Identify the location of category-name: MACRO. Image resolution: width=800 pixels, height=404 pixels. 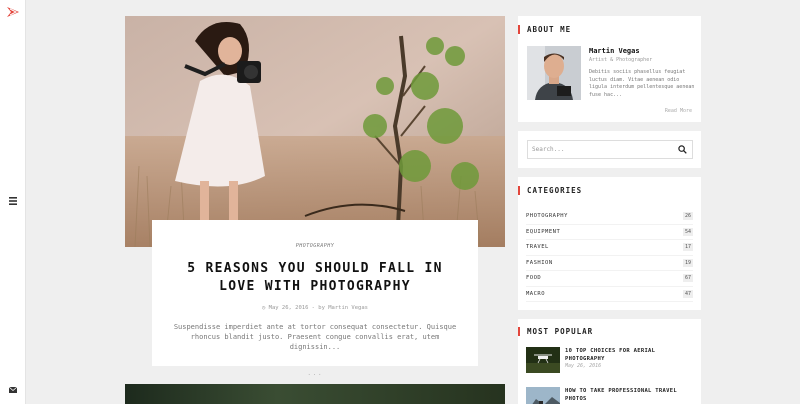
(536, 293).